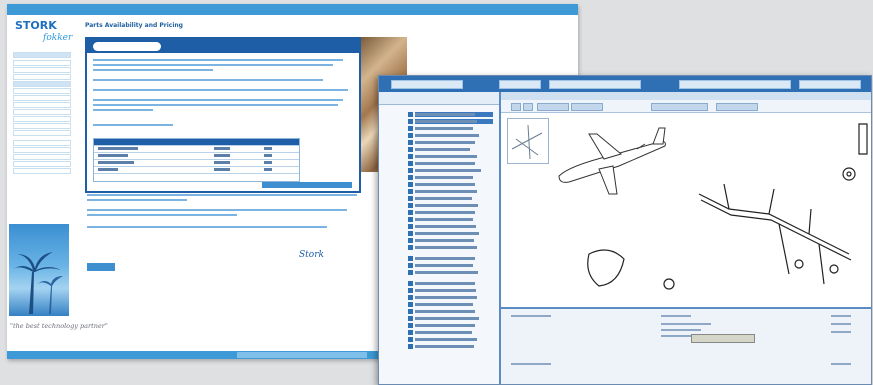 The image size is (873, 385). I want to click on palm-tree-icon, so click(37, 283).